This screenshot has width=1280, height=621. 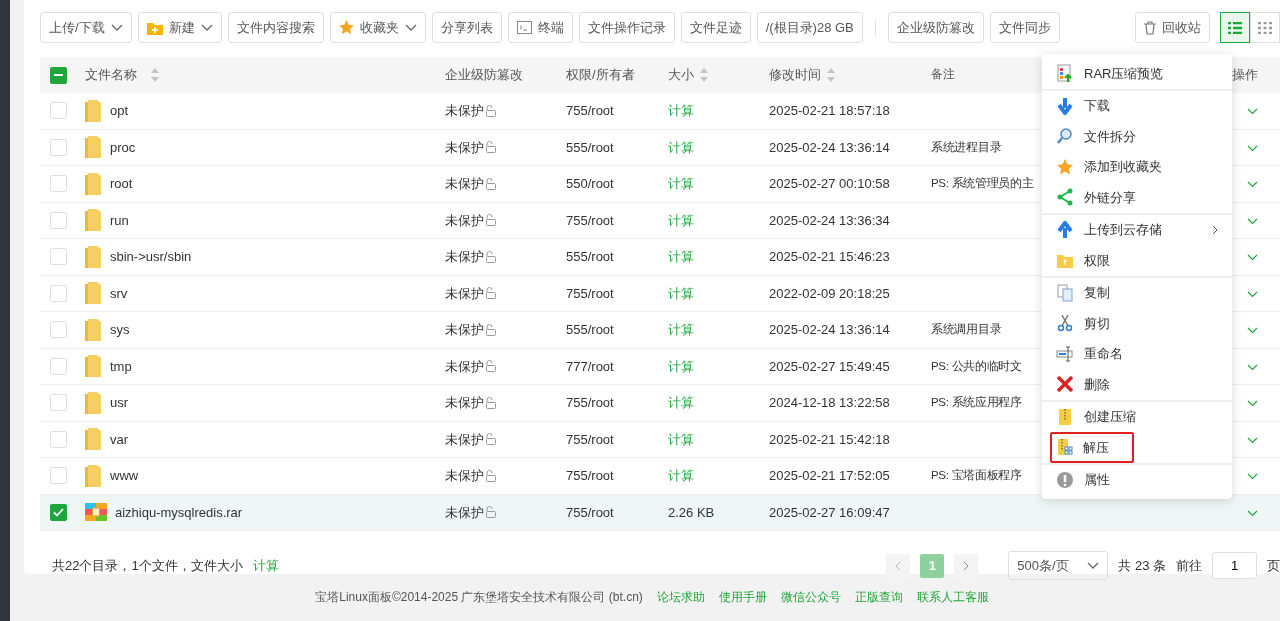 What do you see at coordinates (809, 27) in the screenshot?
I see `toolbar-button: /(根目录)28 GB` at bounding box center [809, 27].